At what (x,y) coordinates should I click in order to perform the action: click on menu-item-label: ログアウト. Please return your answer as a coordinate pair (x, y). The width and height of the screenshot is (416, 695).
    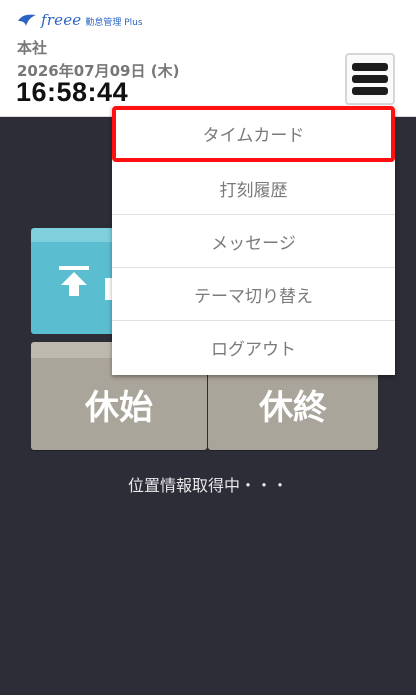
    Looking at the image, I should click on (253, 350).